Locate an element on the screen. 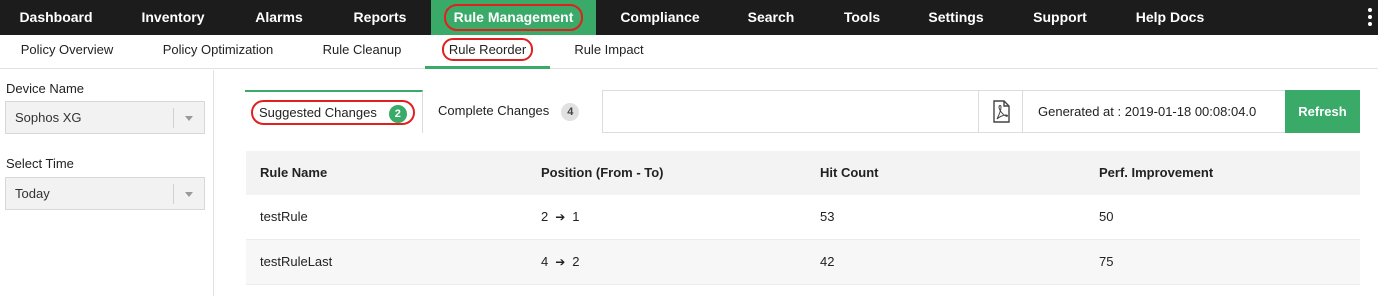  nav-rule-management: Rule Management is located at coordinates (513, 17).